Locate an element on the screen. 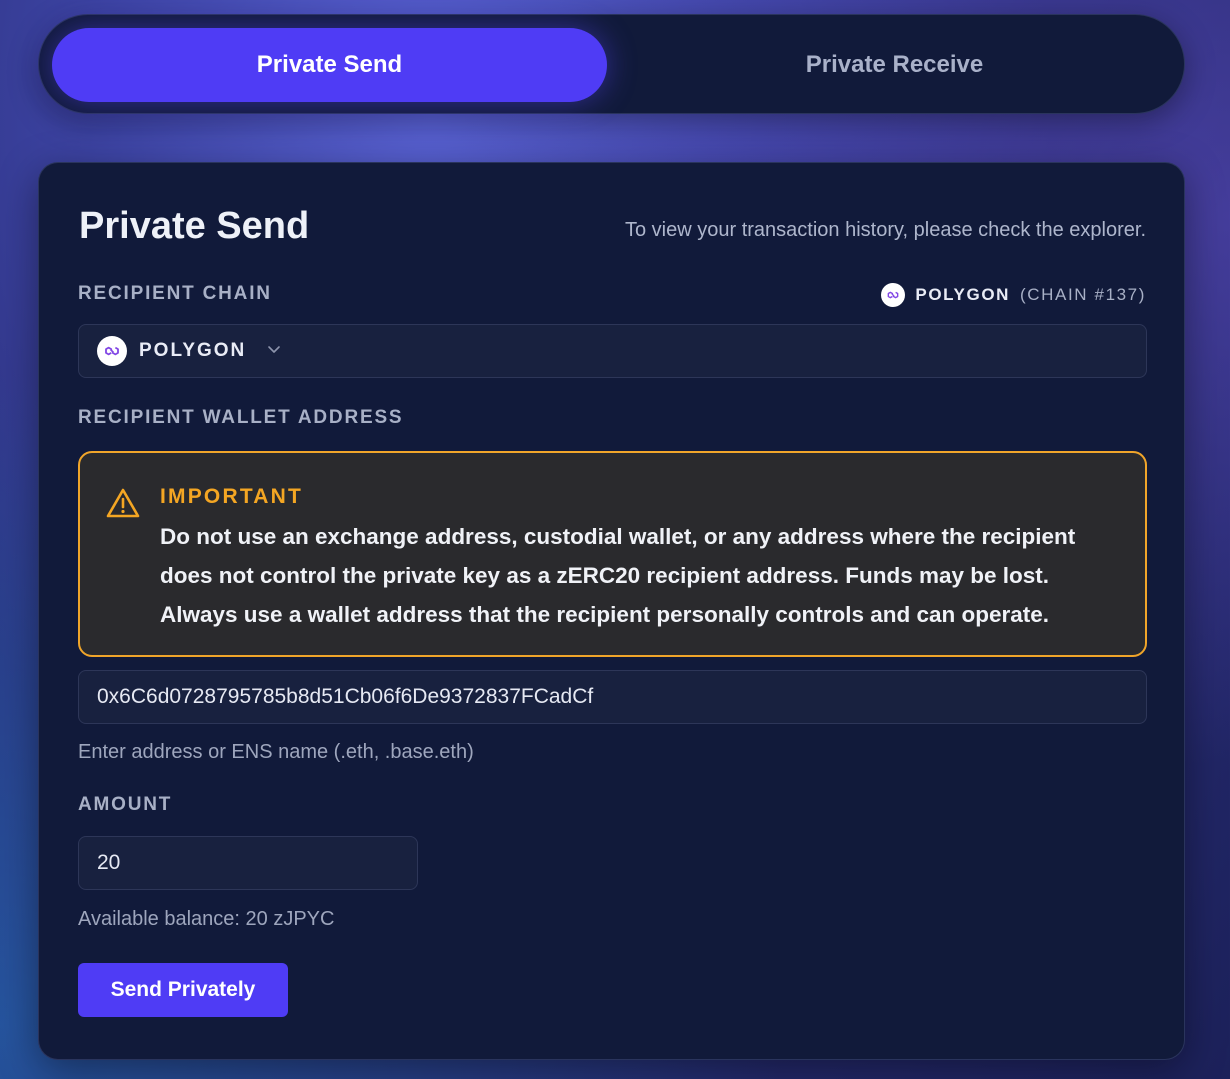  chain-select: POLYGON is located at coordinates (612, 351).